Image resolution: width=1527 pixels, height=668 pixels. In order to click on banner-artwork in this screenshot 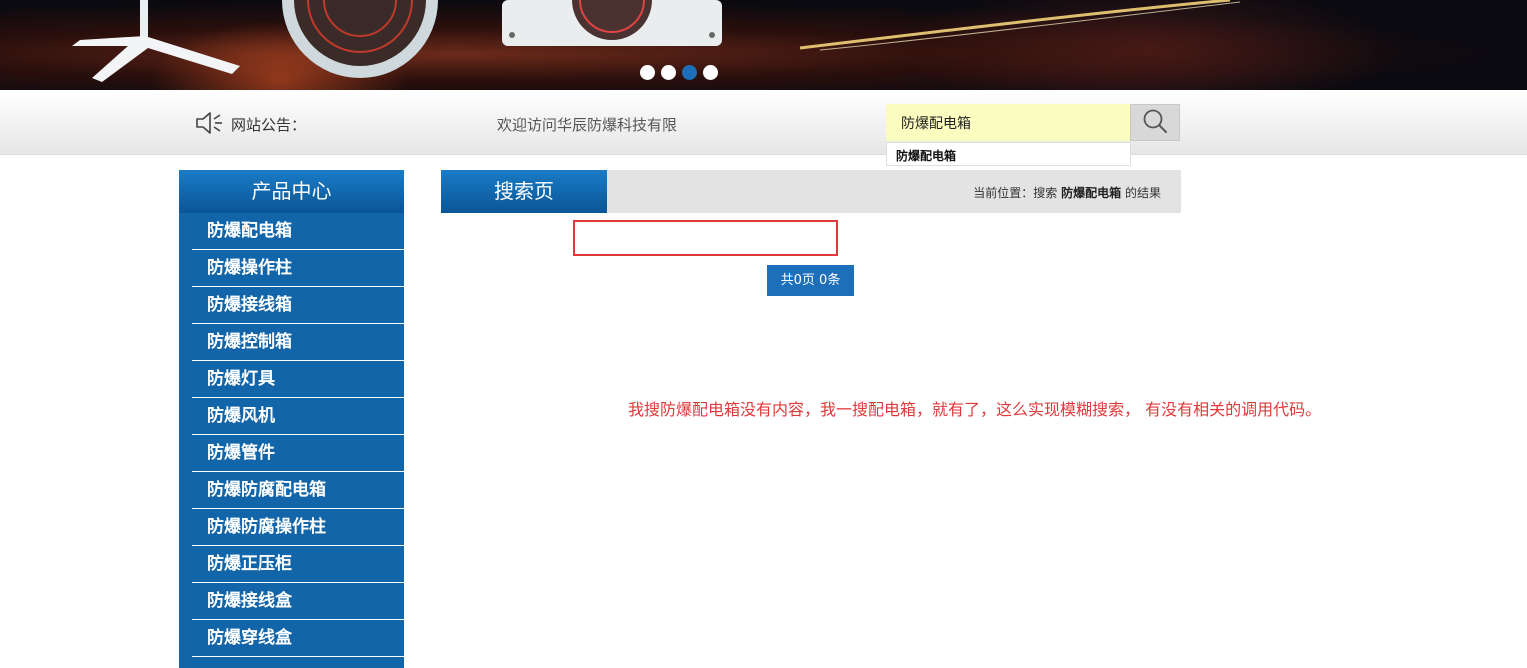, I will do `click(656, 41)`.